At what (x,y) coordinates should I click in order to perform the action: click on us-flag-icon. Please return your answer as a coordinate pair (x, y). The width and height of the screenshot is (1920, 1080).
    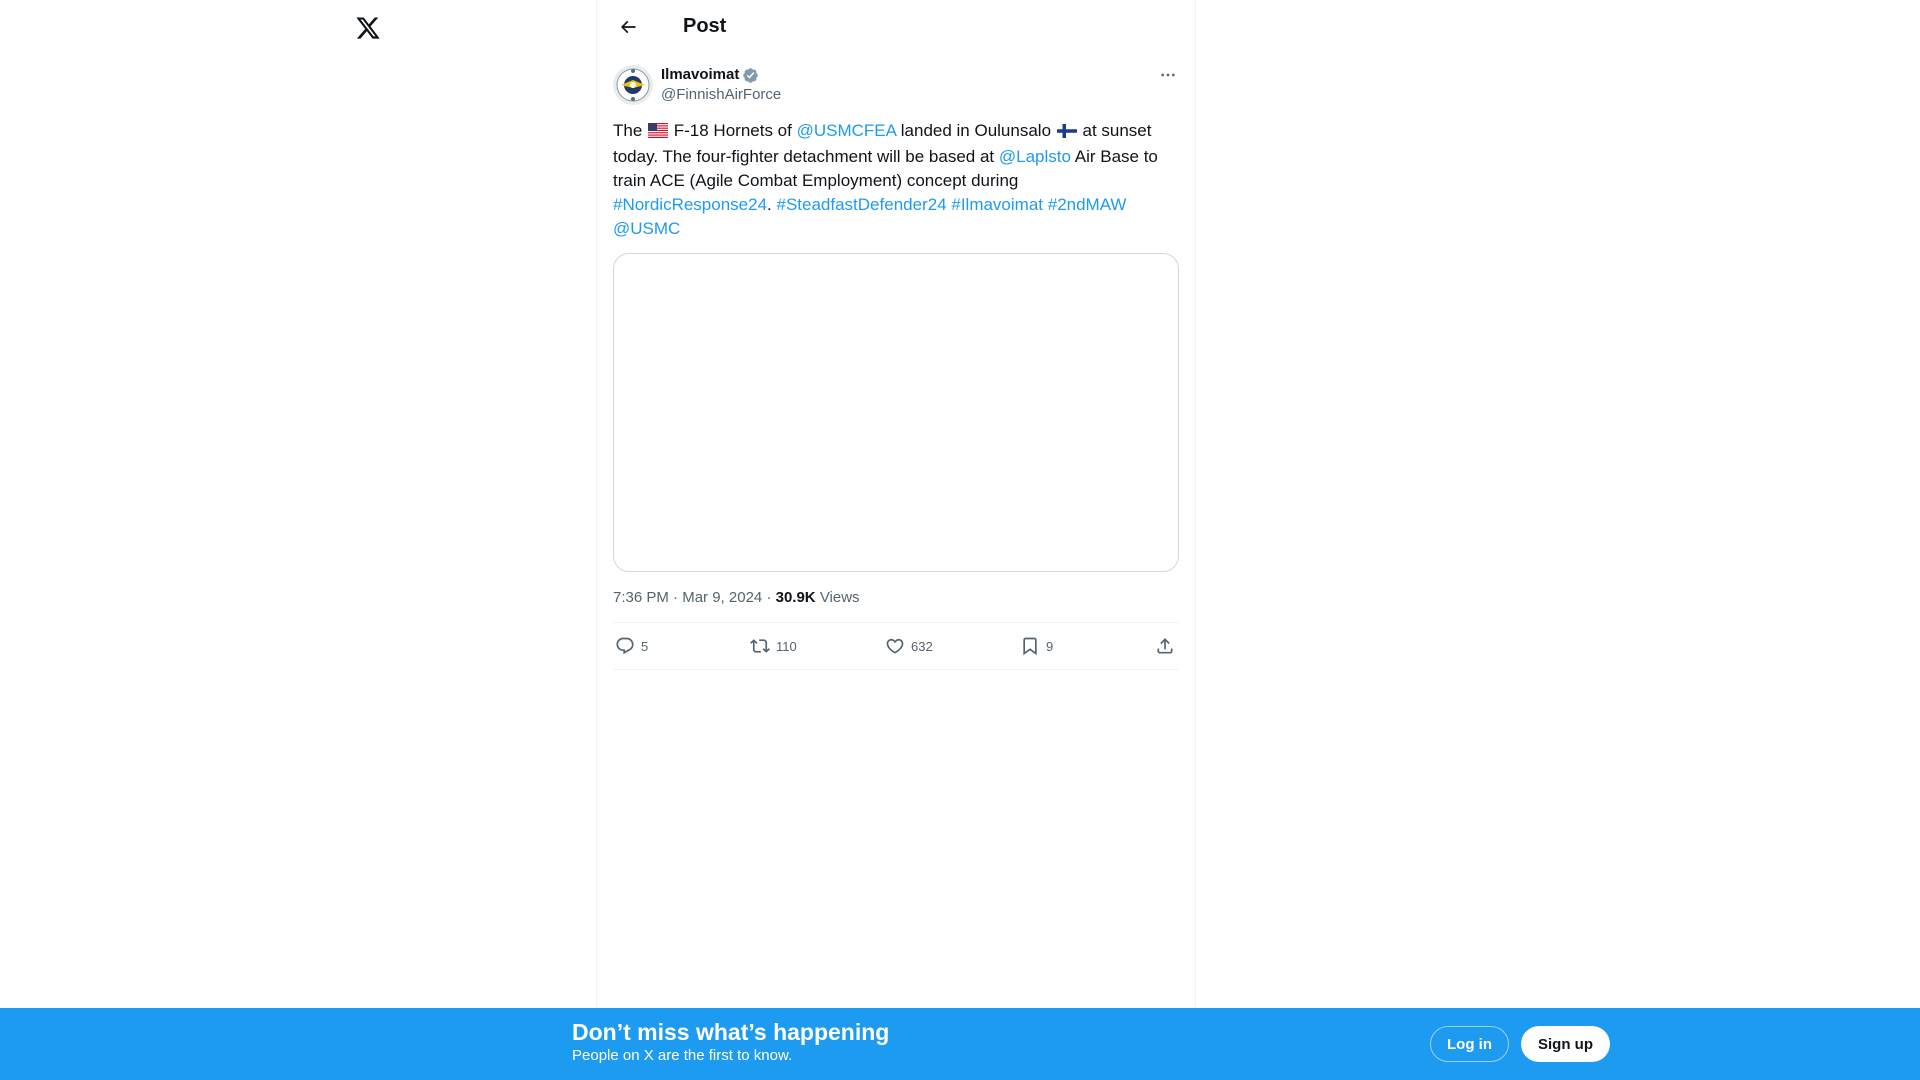
    Looking at the image, I should click on (658, 133).